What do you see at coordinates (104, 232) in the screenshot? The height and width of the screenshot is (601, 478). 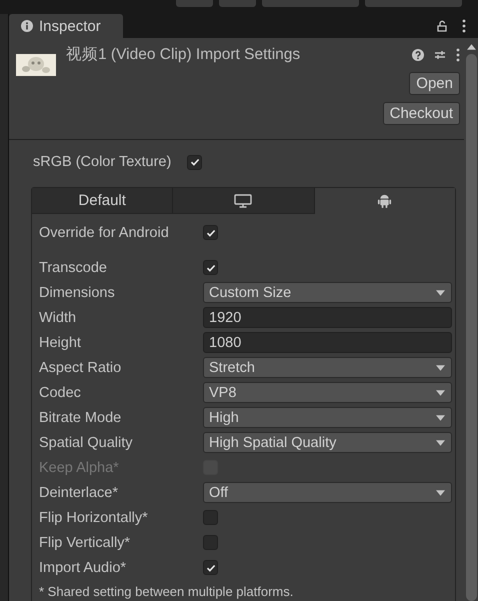 I see `setting-label: Override for Android` at bounding box center [104, 232].